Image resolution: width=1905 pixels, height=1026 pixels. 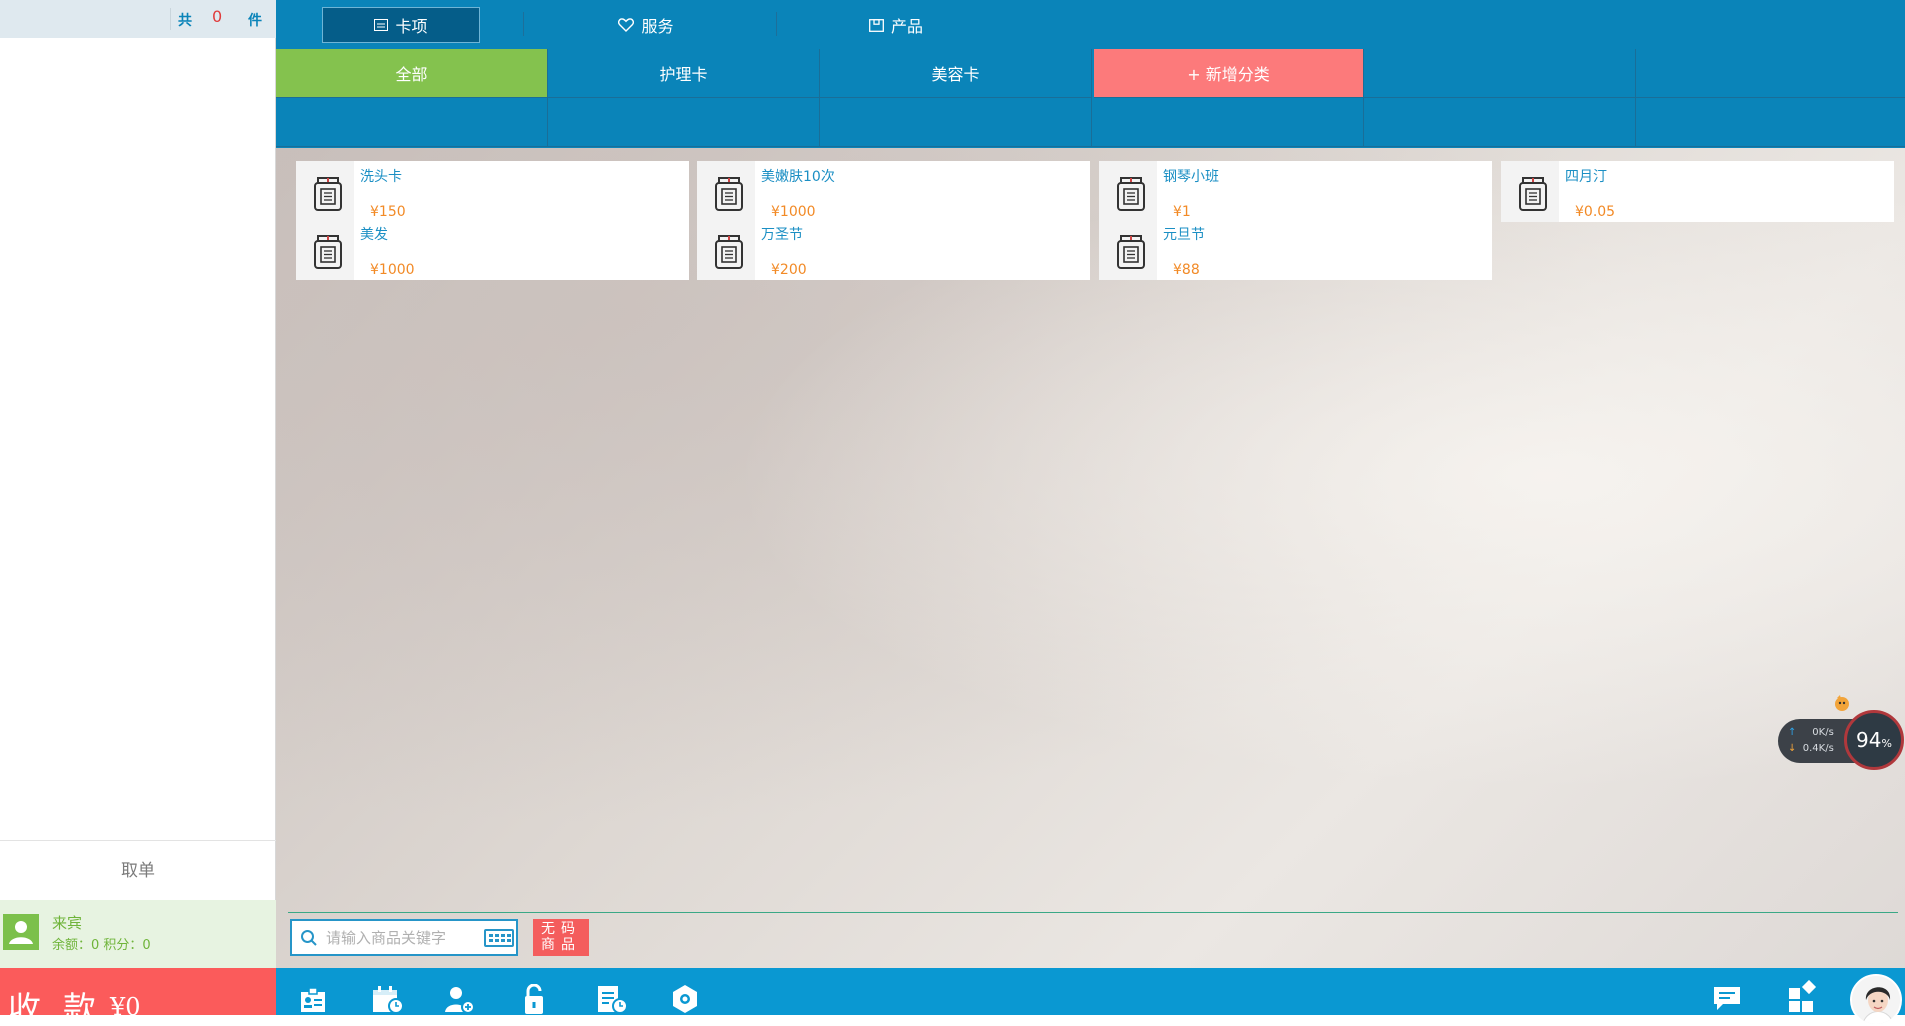 What do you see at coordinates (1184, 235) in the screenshot?
I see `product-name: 元旦节` at bounding box center [1184, 235].